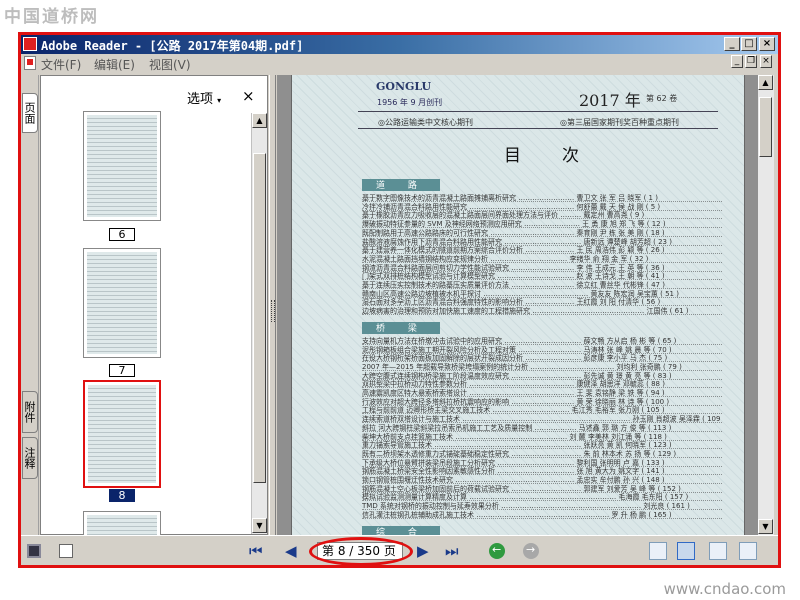 This screenshot has width=800, height=600. What do you see at coordinates (452, 551) in the screenshot?
I see `last-page-button: ⏭` at bounding box center [452, 551].